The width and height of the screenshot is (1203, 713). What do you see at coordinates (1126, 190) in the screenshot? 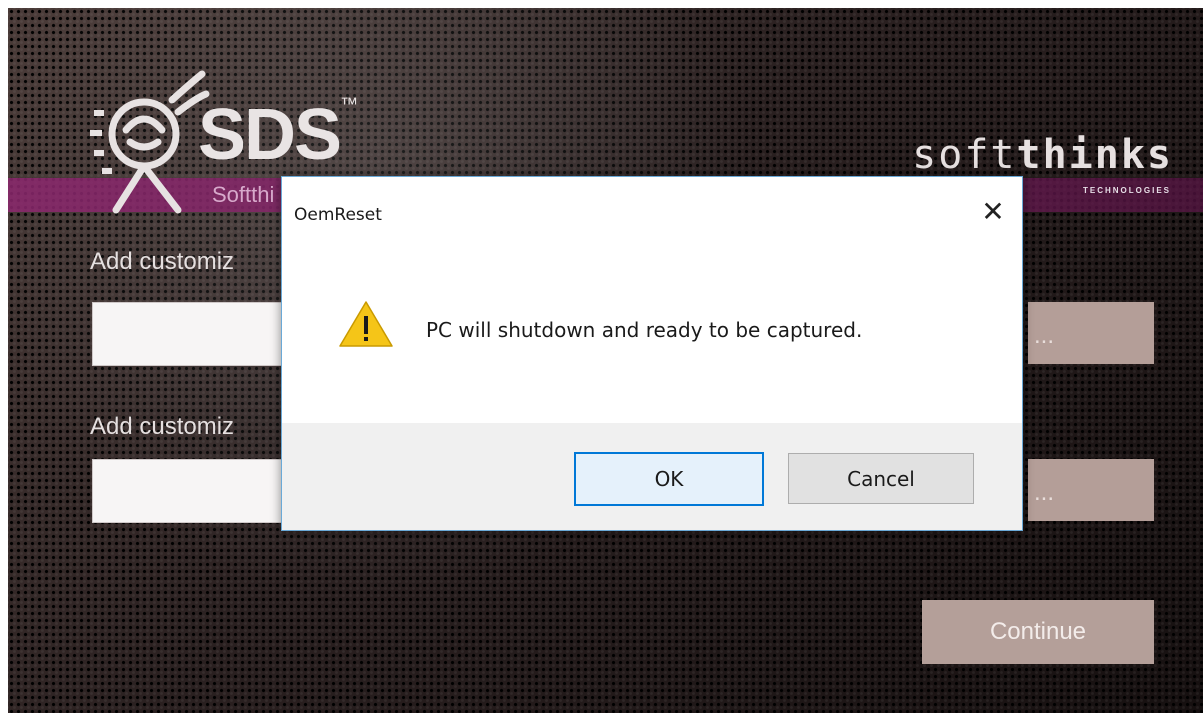
I see `brand-technologies: TECHNOLOGIES` at bounding box center [1126, 190].